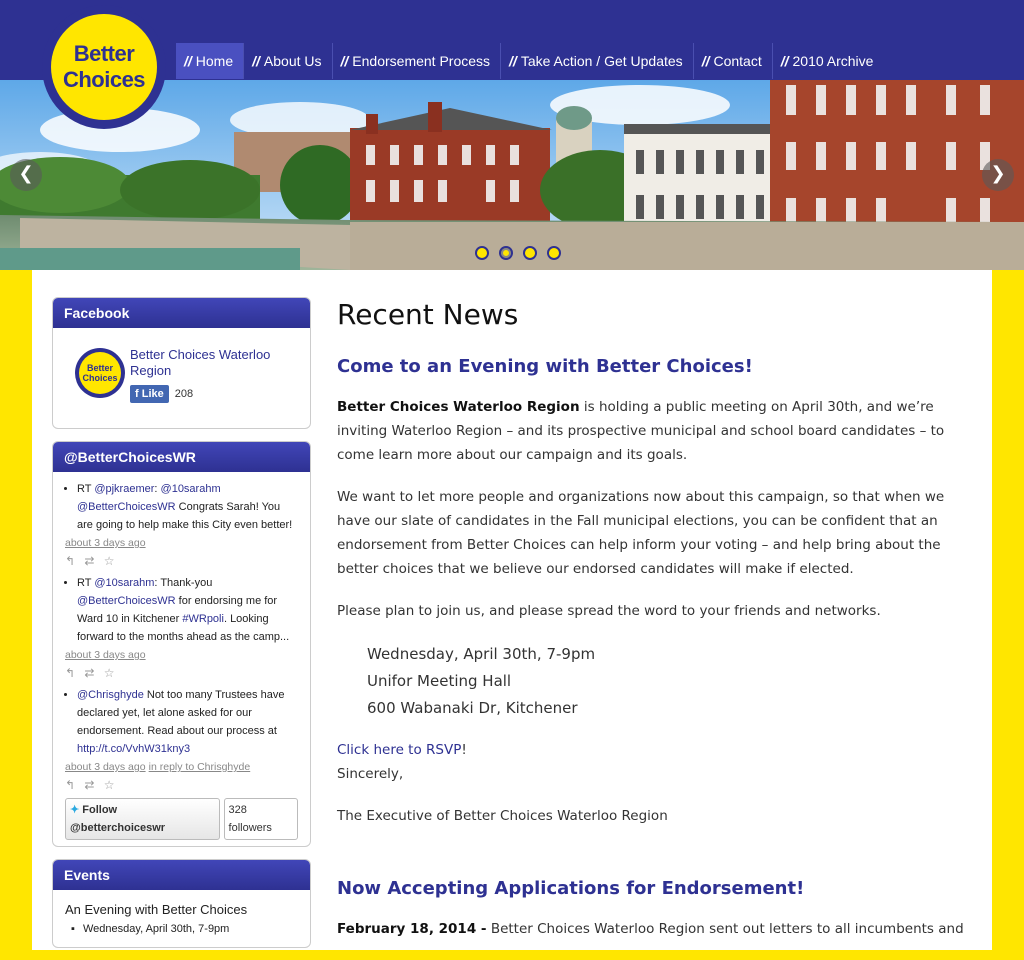  Describe the element at coordinates (292, 61) in the screenshot. I see `nav-label: About Us` at that location.